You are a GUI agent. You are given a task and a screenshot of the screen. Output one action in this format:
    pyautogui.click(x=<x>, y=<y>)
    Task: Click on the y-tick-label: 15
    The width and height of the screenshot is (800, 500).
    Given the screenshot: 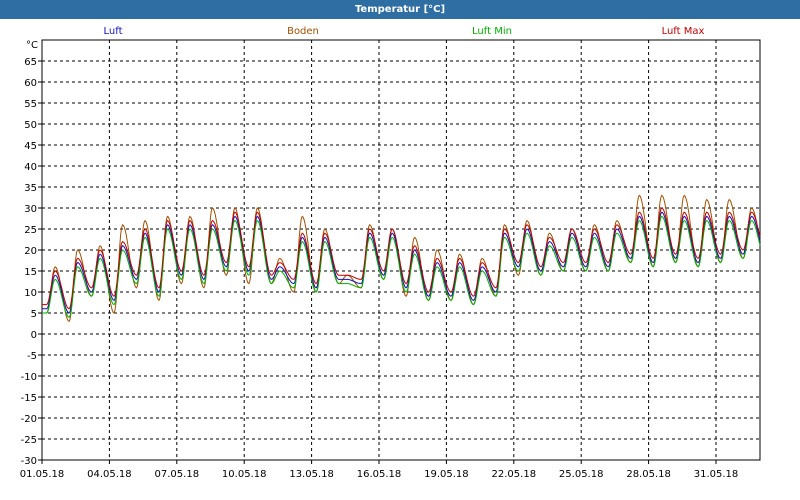 What is the action you would take?
    pyautogui.click(x=30, y=272)
    